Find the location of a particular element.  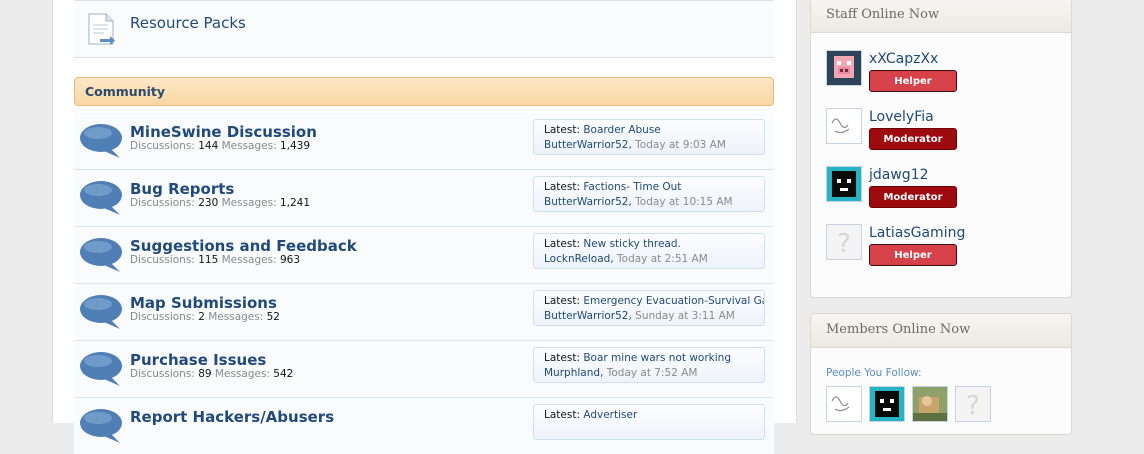

staff-name: xXCapzXx is located at coordinates (903, 59).